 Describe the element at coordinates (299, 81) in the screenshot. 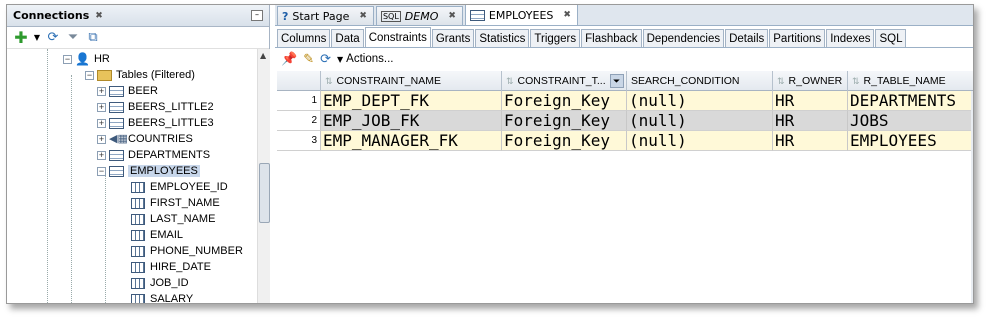

I see `rownum-header` at that location.